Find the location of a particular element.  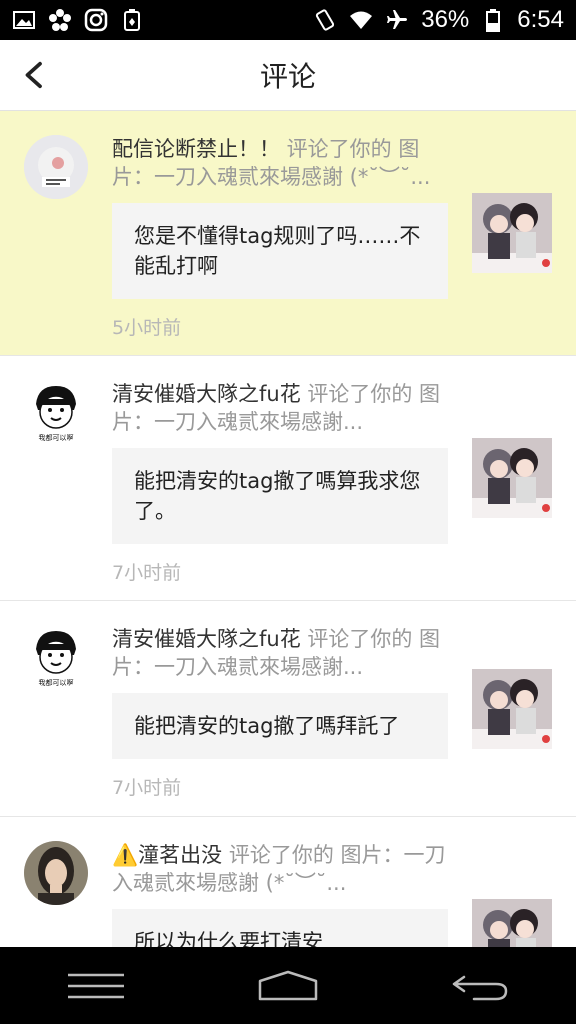

back-arrow-icon is located at coordinates (480, 987).